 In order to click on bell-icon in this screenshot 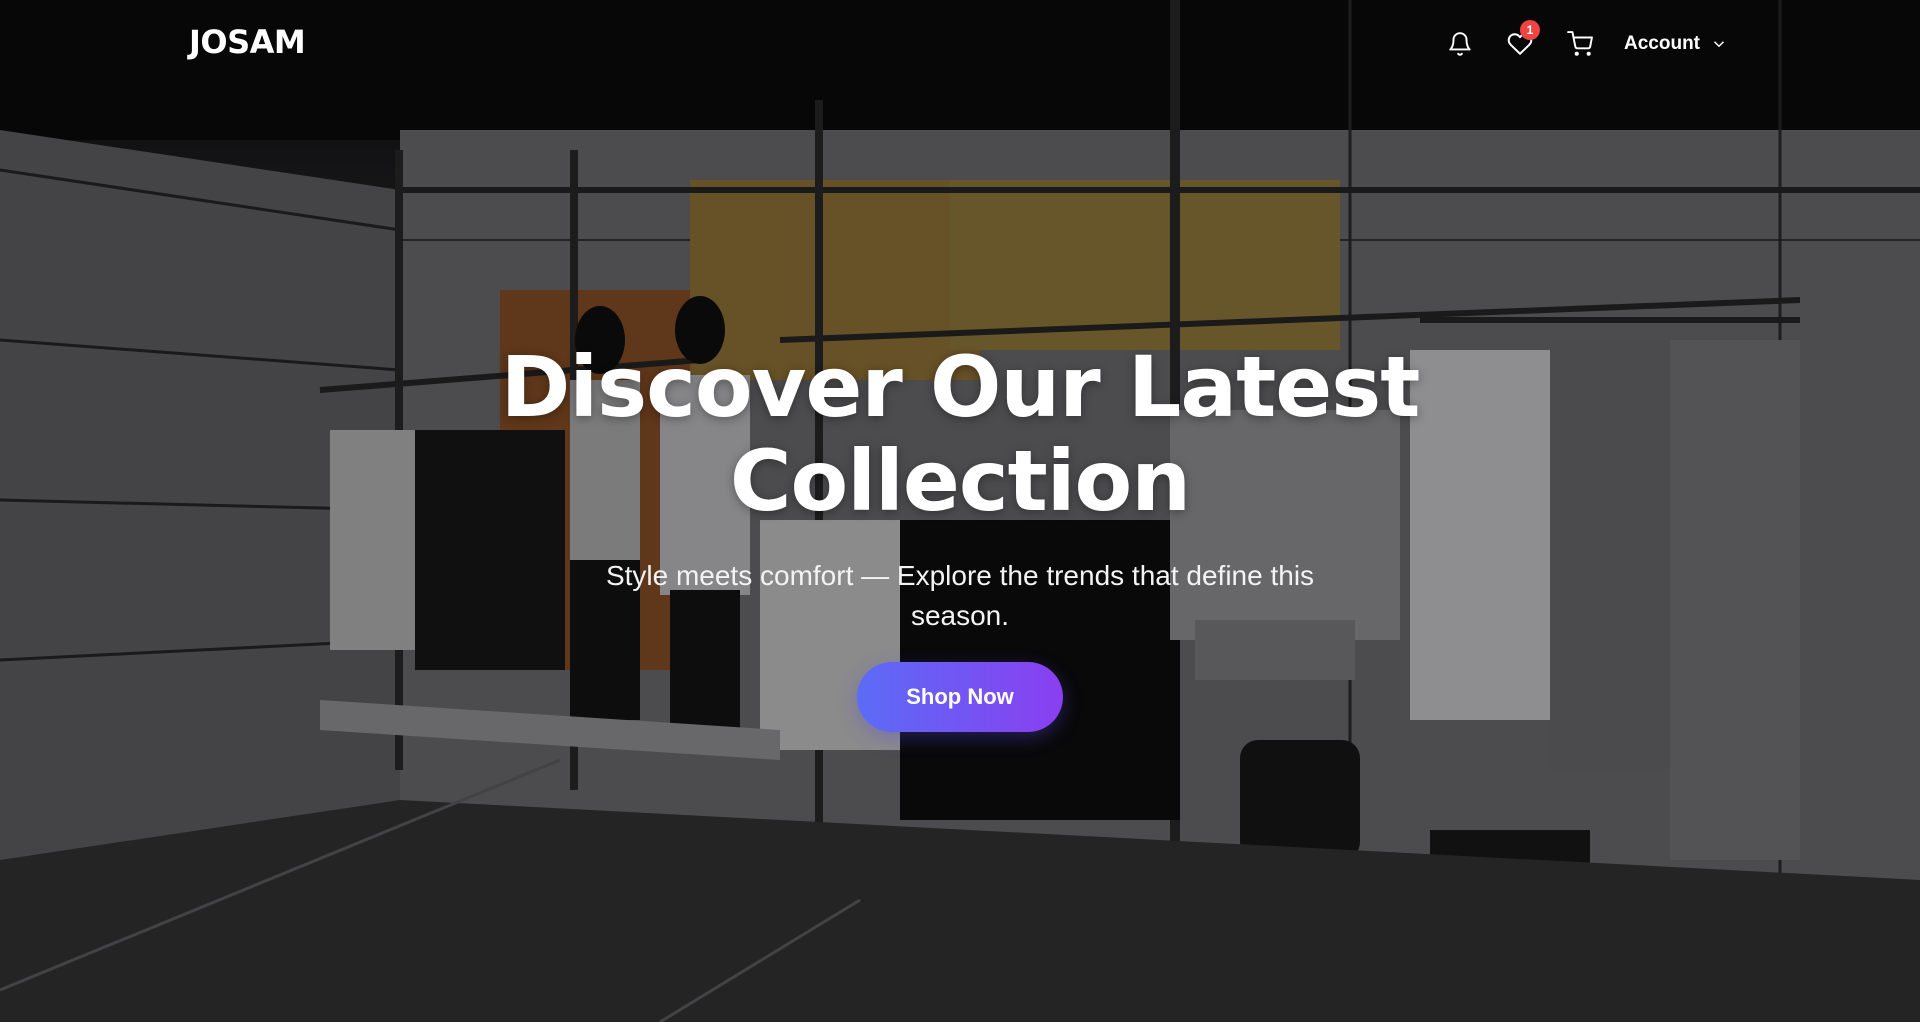, I will do `click(1460, 44)`.